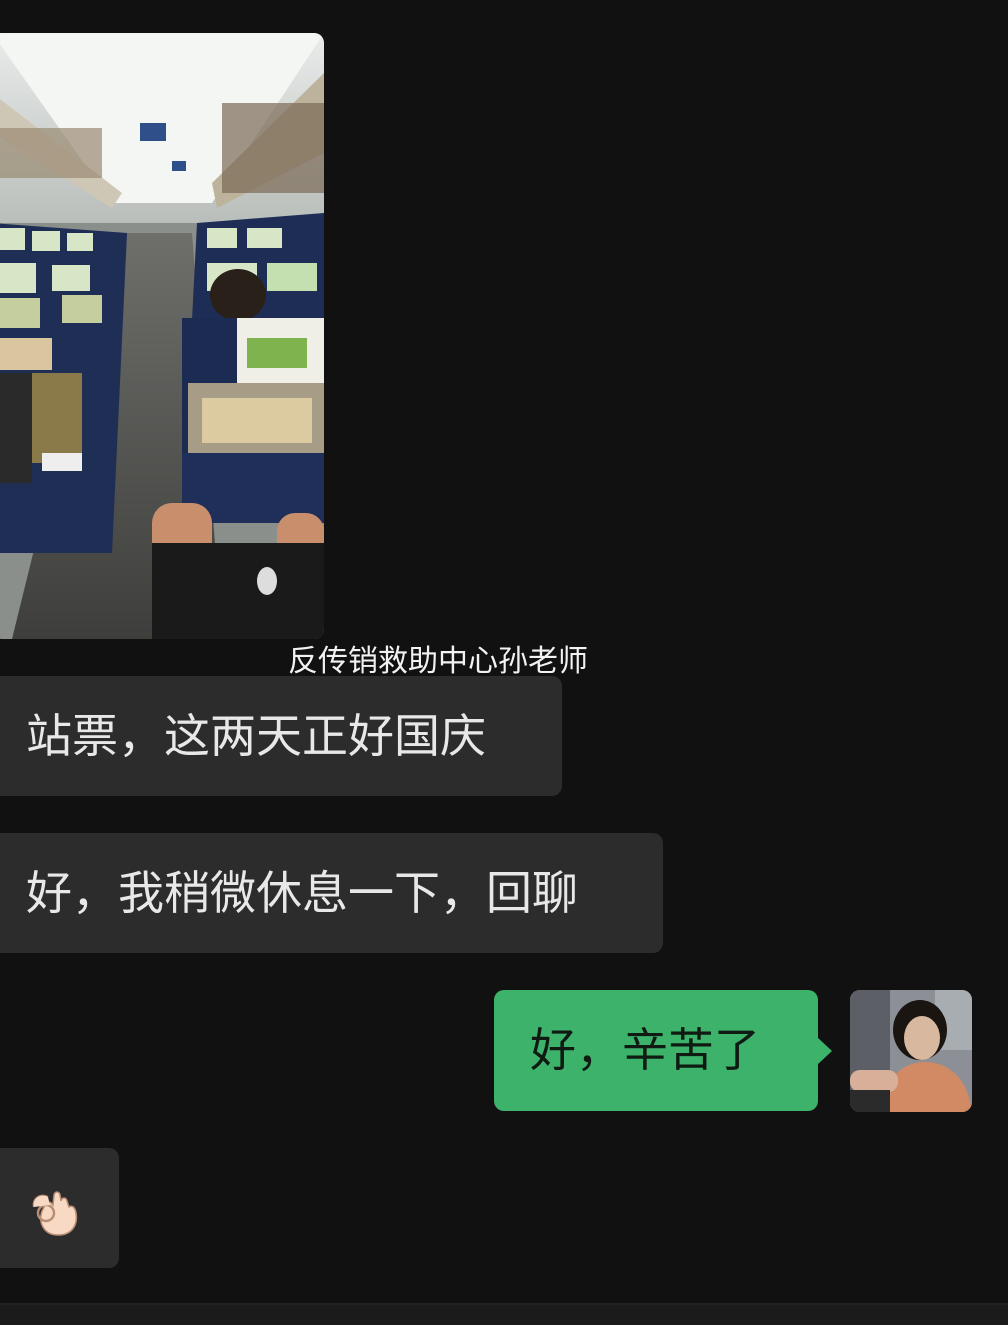  What do you see at coordinates (256, 736) in the screenshot?
I see `message-text: 站票，这两天正好国庆` at bounding box center [256, 736].